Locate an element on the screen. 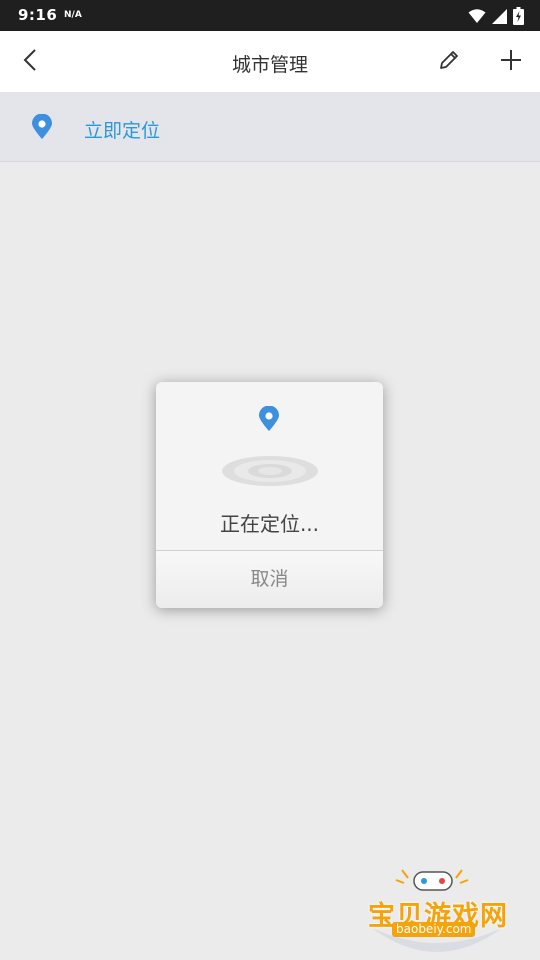  radar-rings-icon is located at coordinates (270, 474).